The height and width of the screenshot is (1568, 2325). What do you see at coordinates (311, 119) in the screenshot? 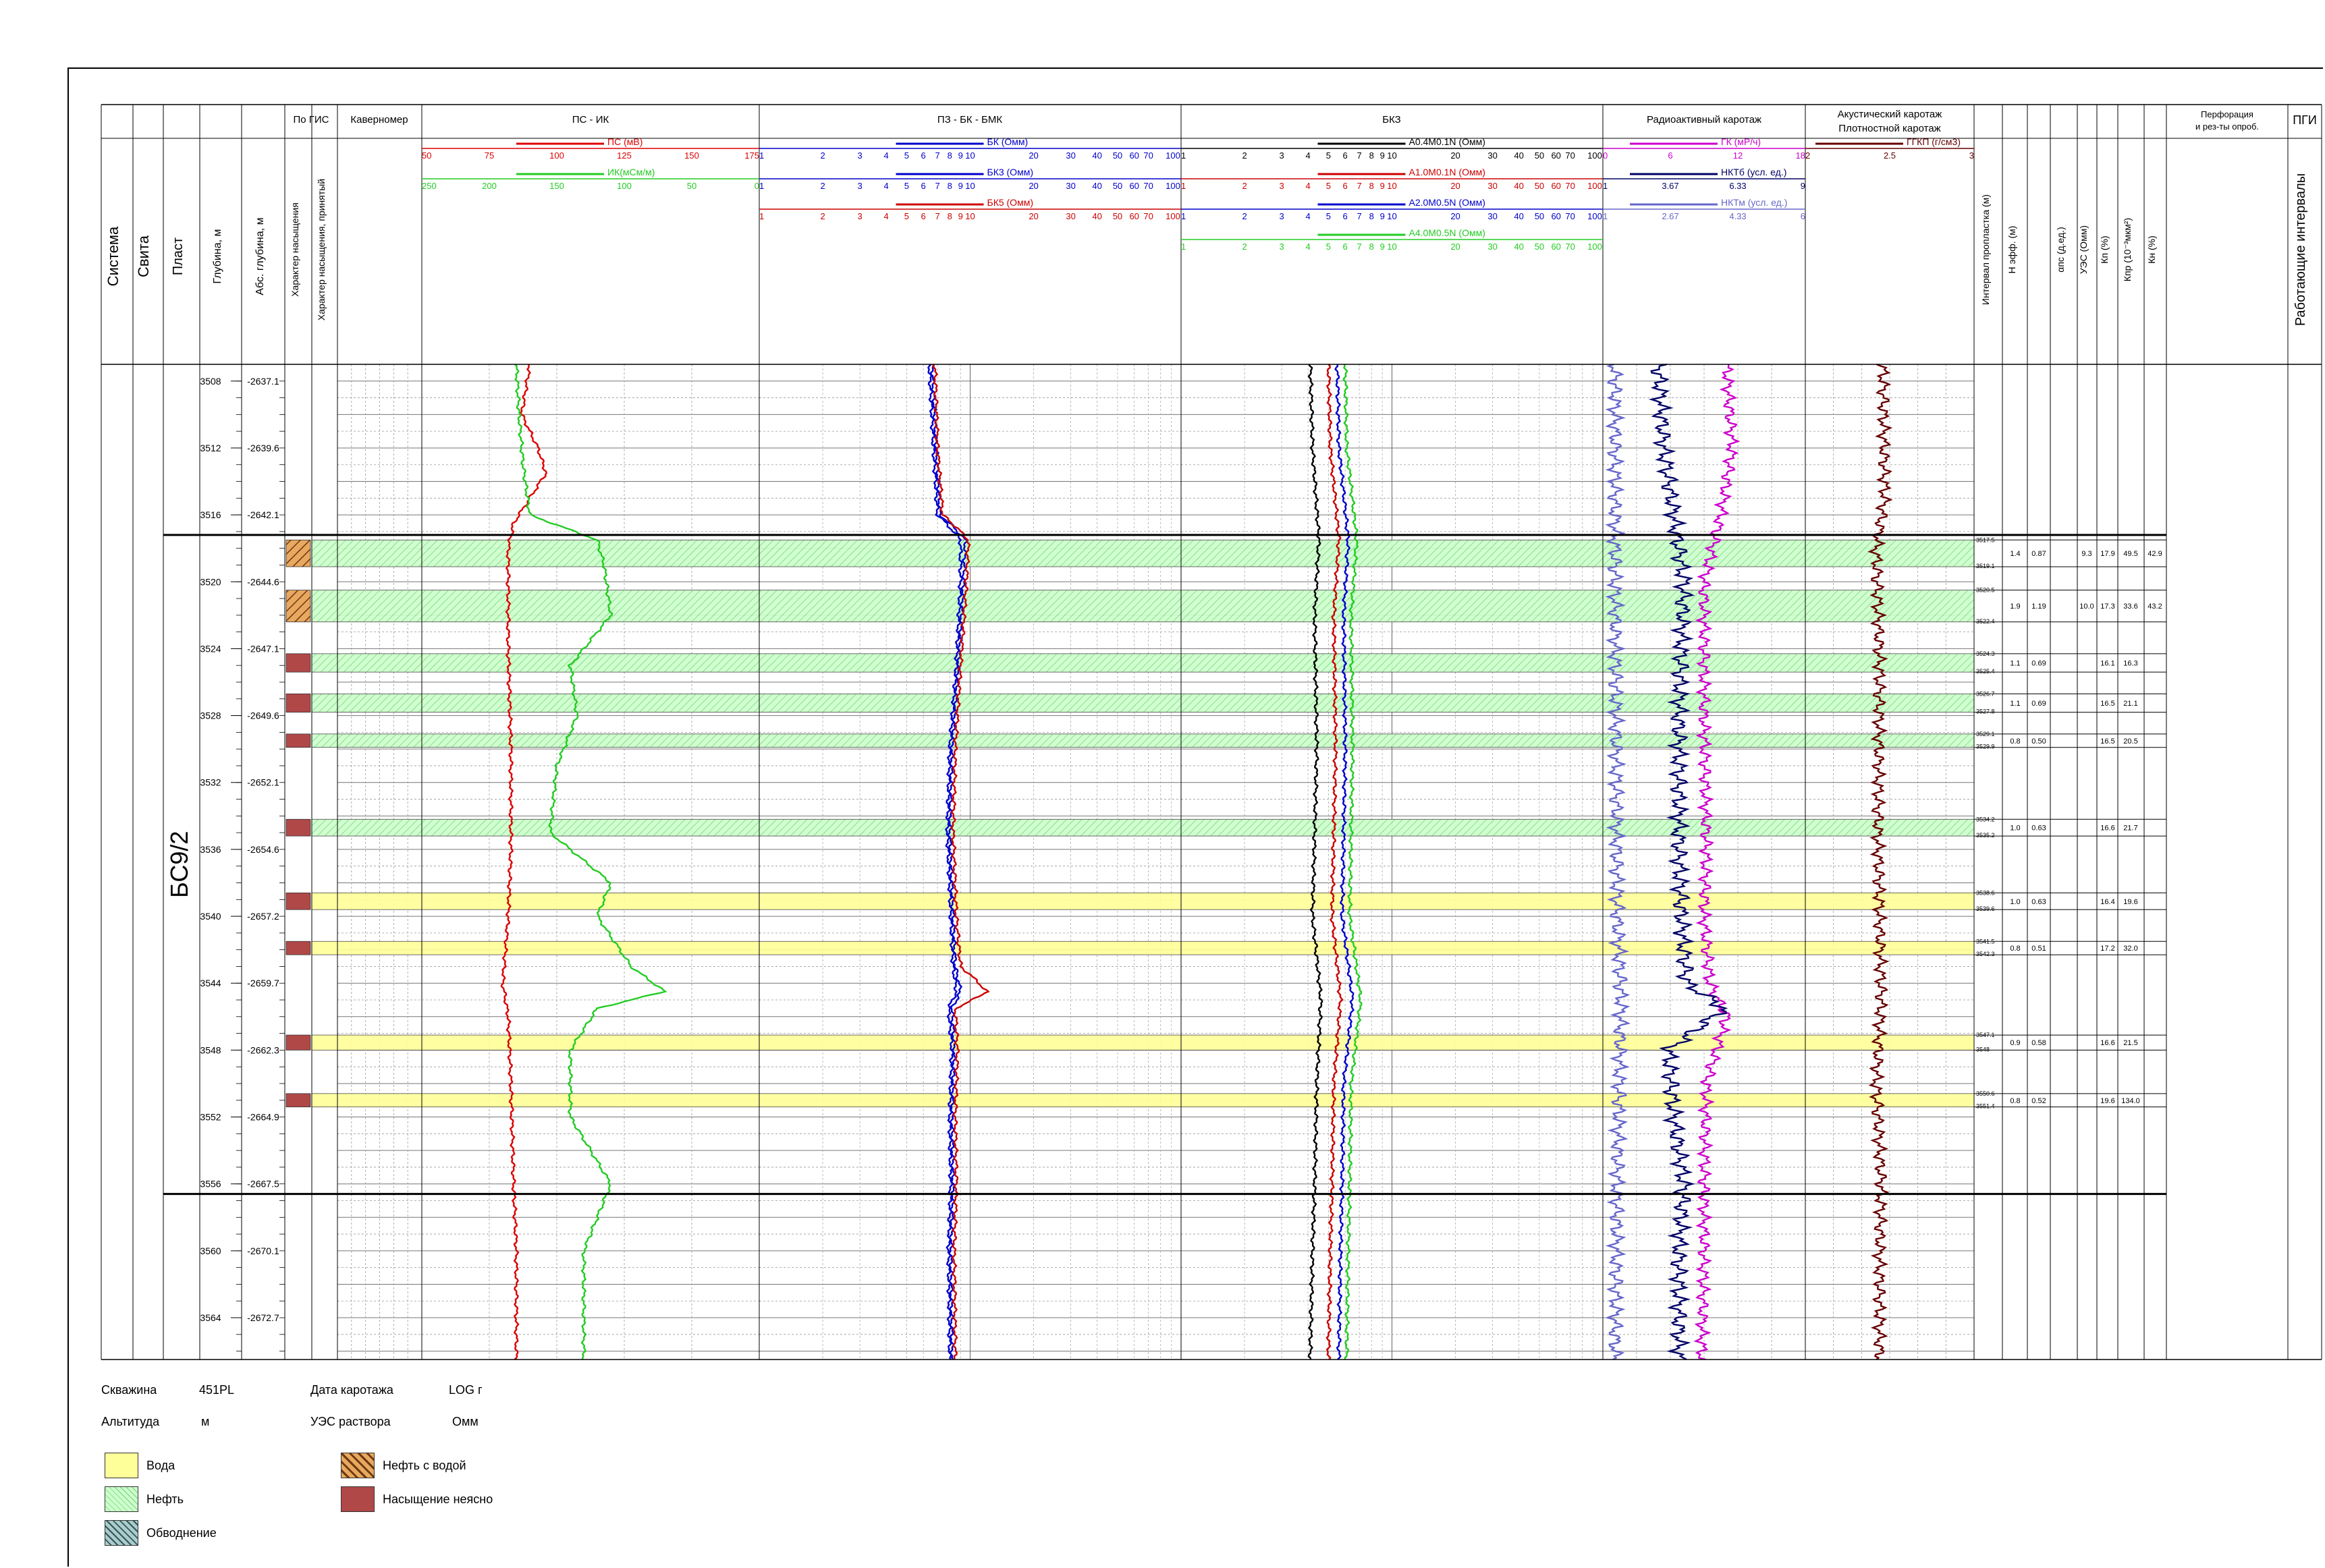
I see `header-gis-group: По ГИС` at bounding box center [311, 119].